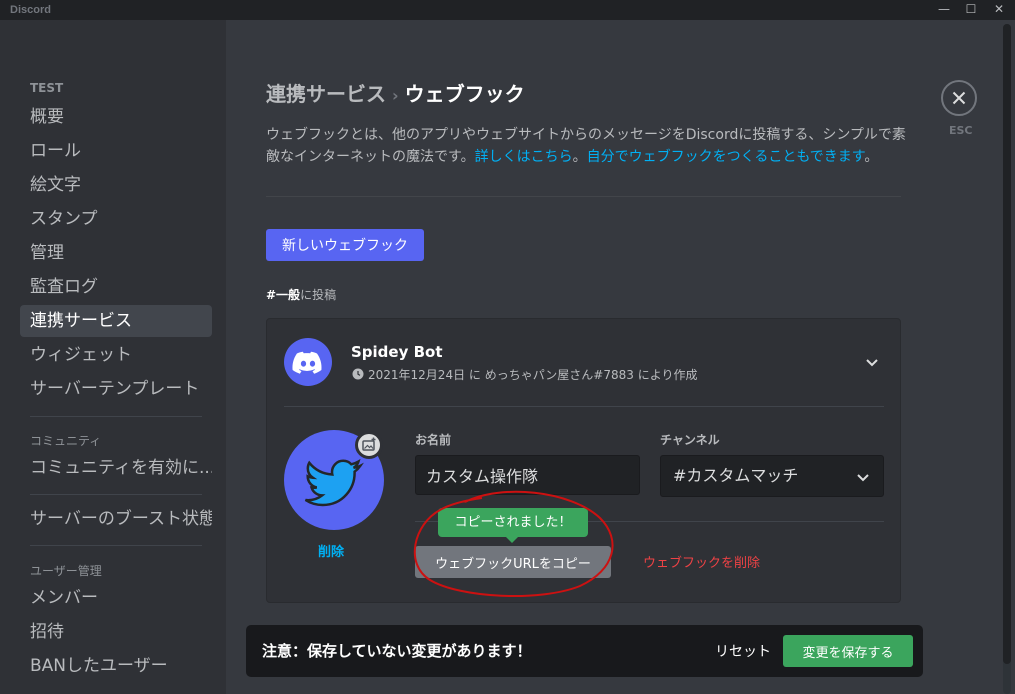  What do you see at coordinates (116, 666) in the screenshot?
I see `sidebar-item-bans: BANしたユーザー` at bounding box center [116, 666].